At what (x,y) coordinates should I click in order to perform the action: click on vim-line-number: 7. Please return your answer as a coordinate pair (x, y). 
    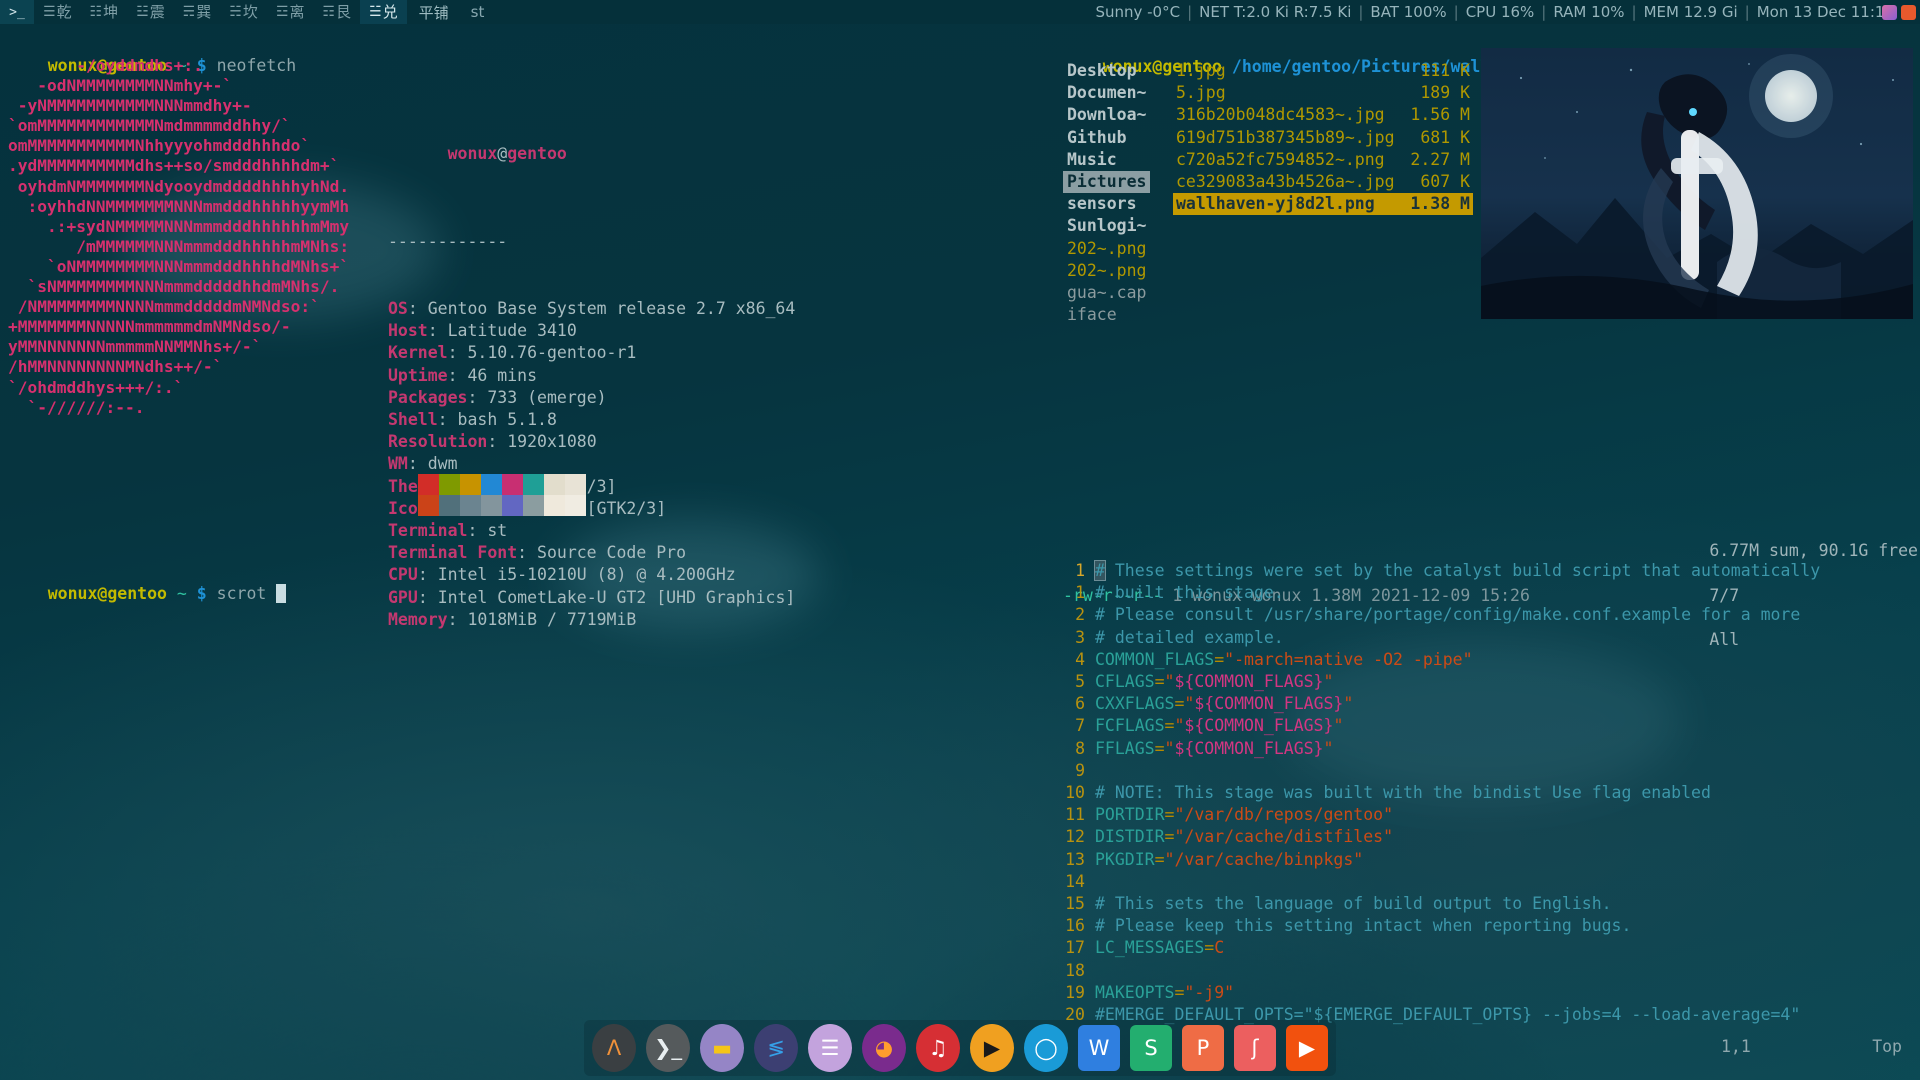
    Looking at the image, I should click on (1080, 726).